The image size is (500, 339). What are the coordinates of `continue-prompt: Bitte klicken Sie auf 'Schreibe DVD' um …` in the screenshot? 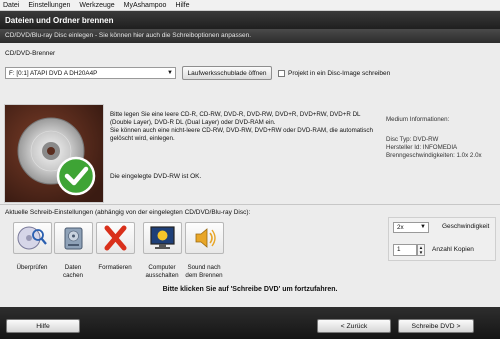 It's located at (250, 289).